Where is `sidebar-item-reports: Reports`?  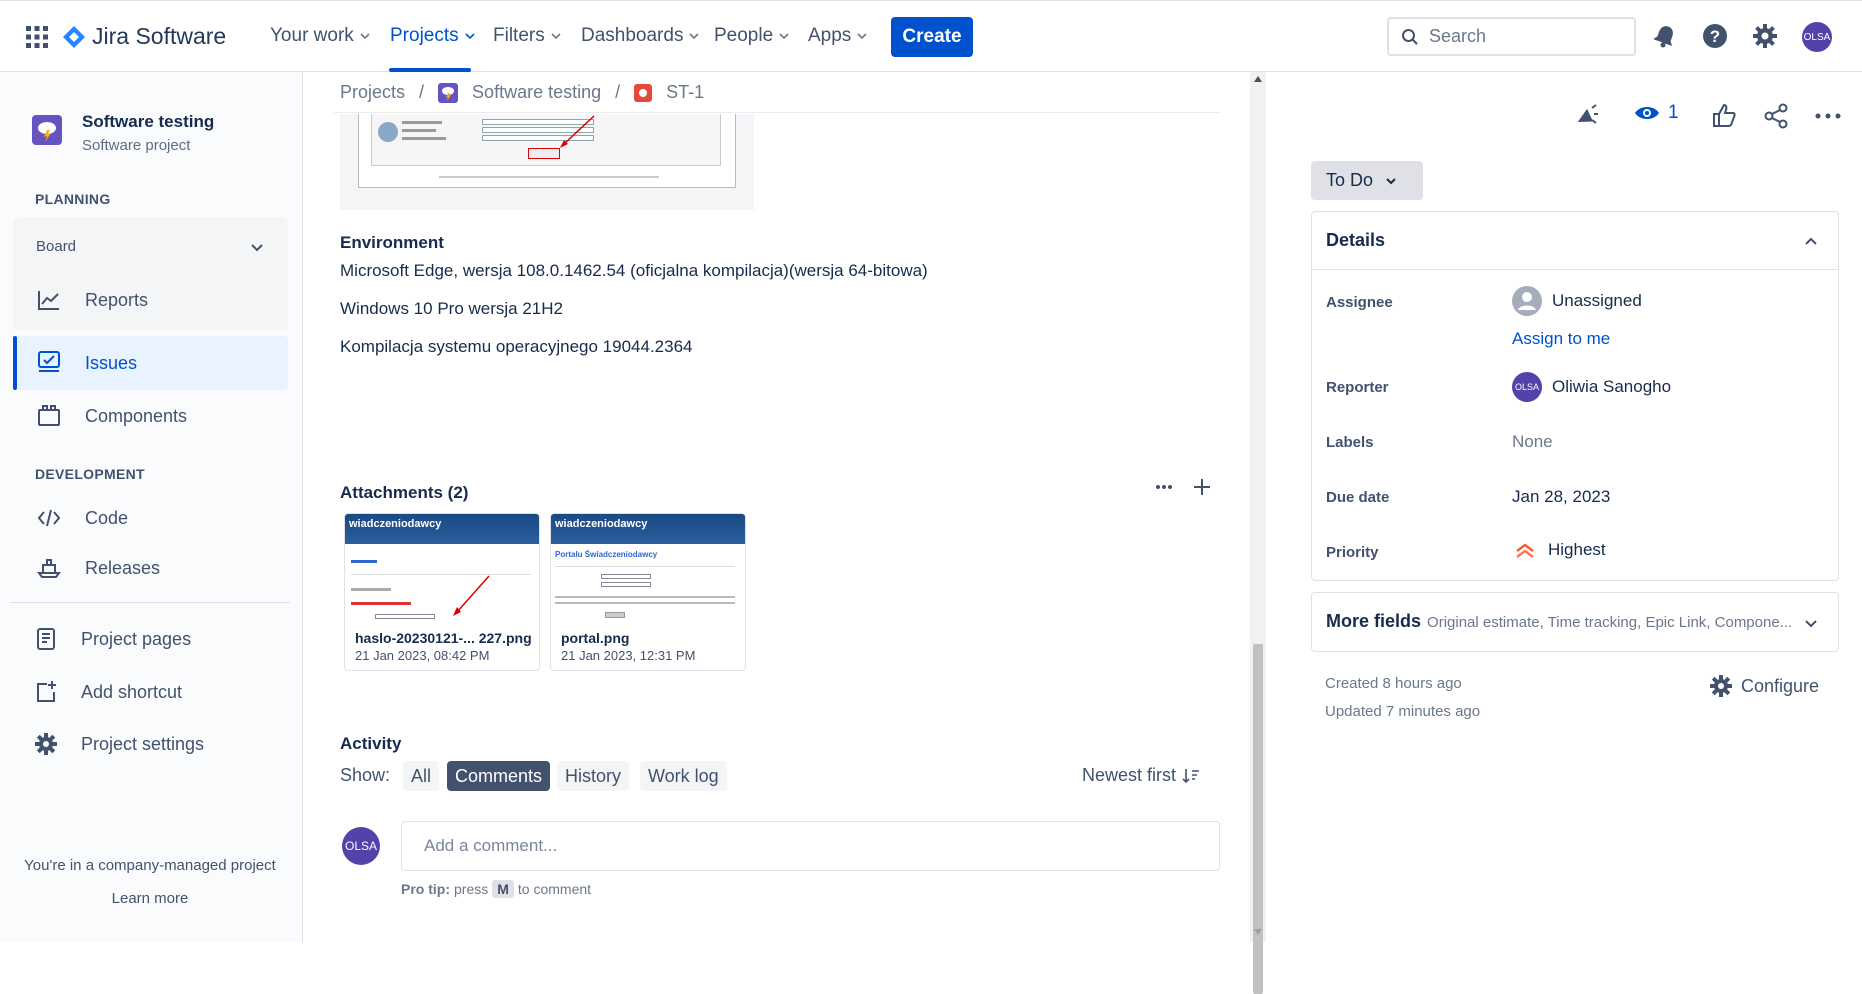
sidebar-item-reports: Reports is located at coordinates (150, 300).